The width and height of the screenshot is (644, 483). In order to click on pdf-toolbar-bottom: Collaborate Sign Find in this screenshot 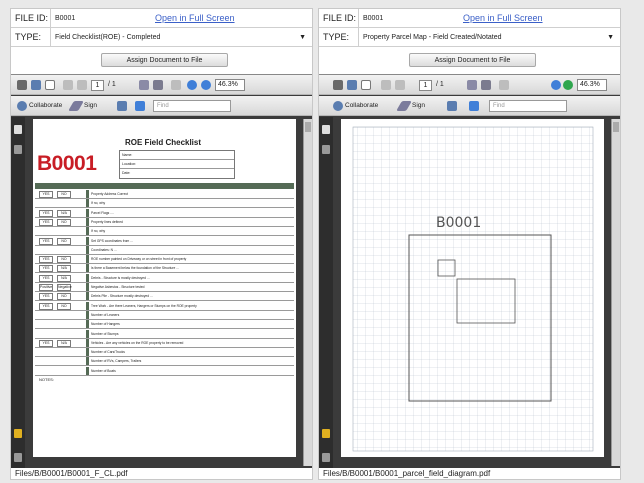, I will do `click(469, 106)`.